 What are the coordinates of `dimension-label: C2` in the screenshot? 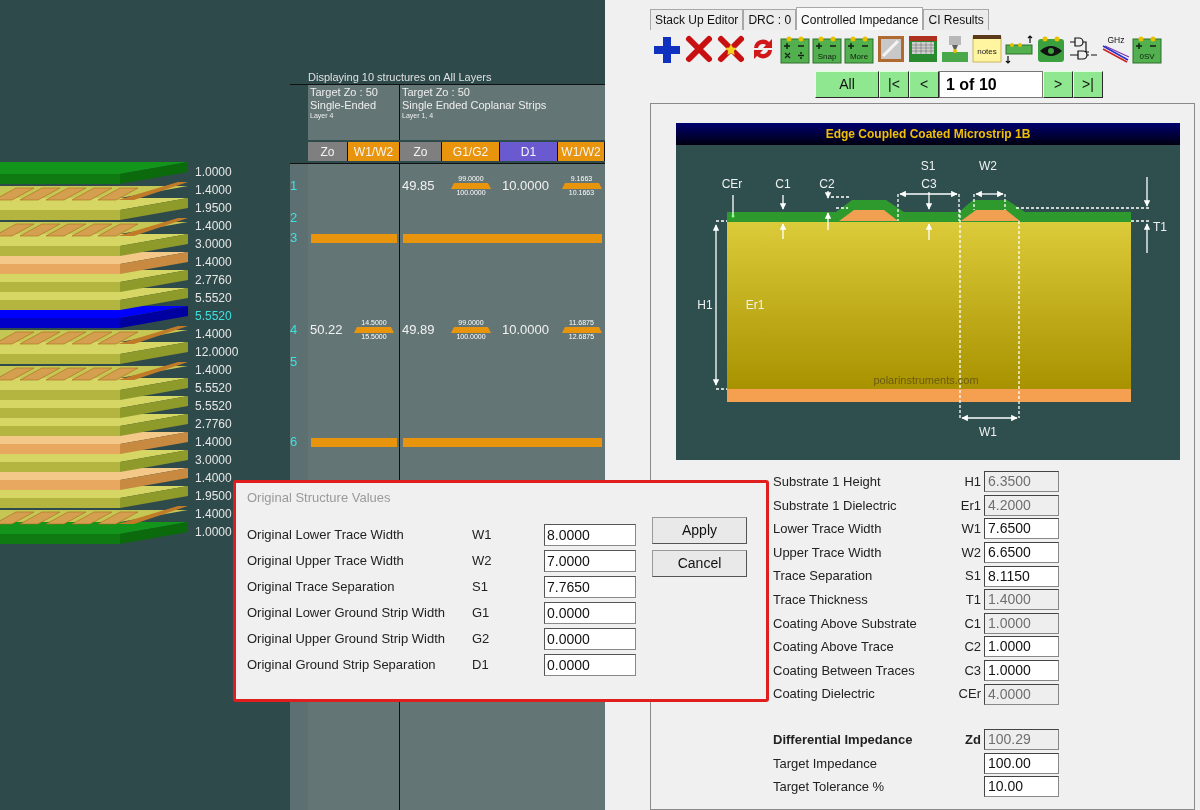 It's located at (827, 184).